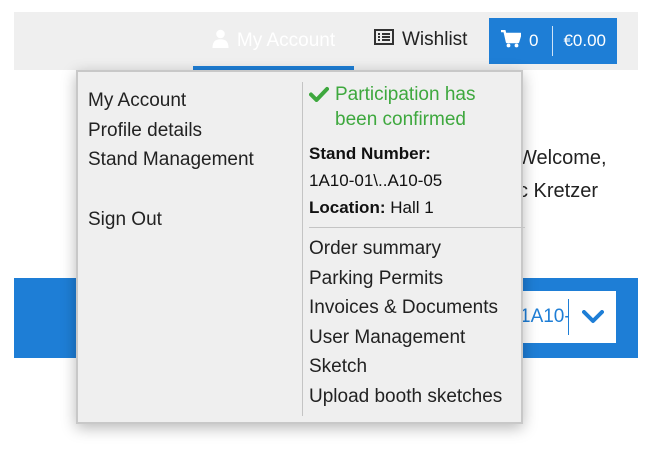 This screenshot has height=453, width=656. Describe the element at coordinates (585, 40) in the screenshot. I see `cart-total: €0.00` at that location.